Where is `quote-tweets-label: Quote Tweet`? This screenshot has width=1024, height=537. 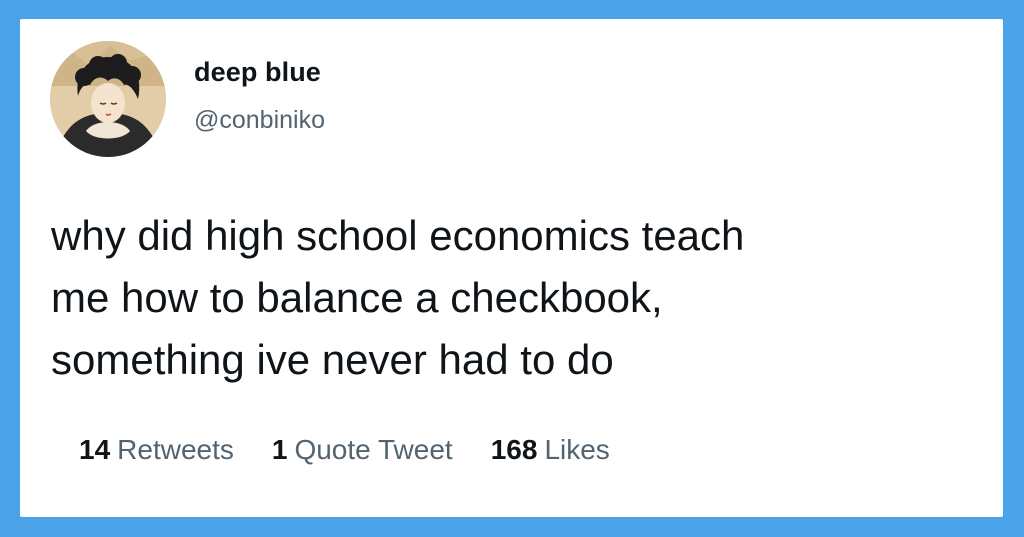 quote-tweets-label: Quote Tweet is located at coordinates (373, 449).